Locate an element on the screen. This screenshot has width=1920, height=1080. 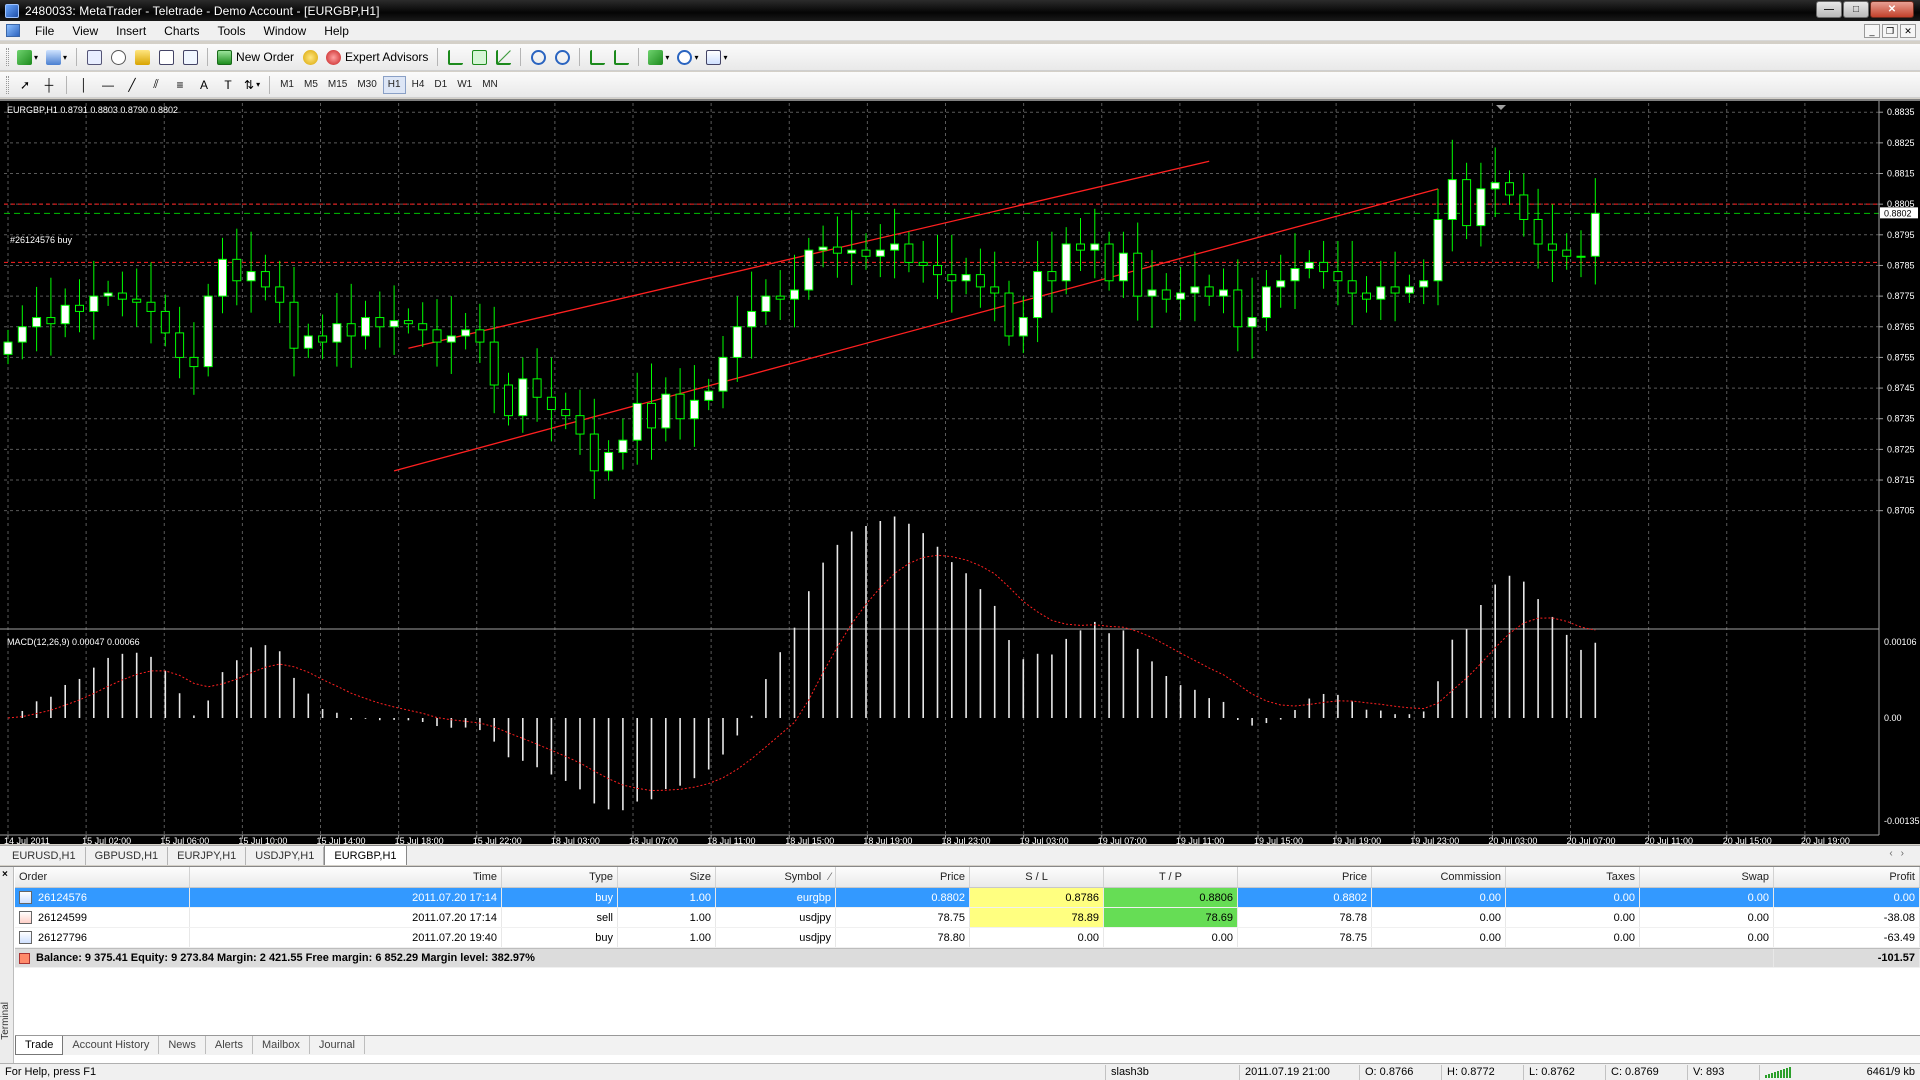
tab-account-history: Account History is located at coordinates (111, 1045).